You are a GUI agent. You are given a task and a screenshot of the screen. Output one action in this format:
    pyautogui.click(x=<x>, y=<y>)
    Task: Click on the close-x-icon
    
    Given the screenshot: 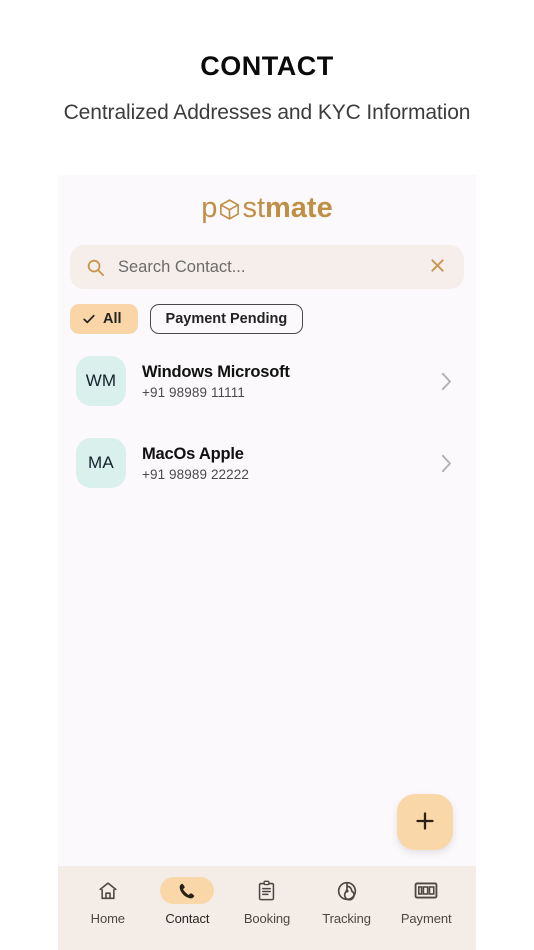 What is the action you would take?
    pyautogui.click(x=437, y=267)
    